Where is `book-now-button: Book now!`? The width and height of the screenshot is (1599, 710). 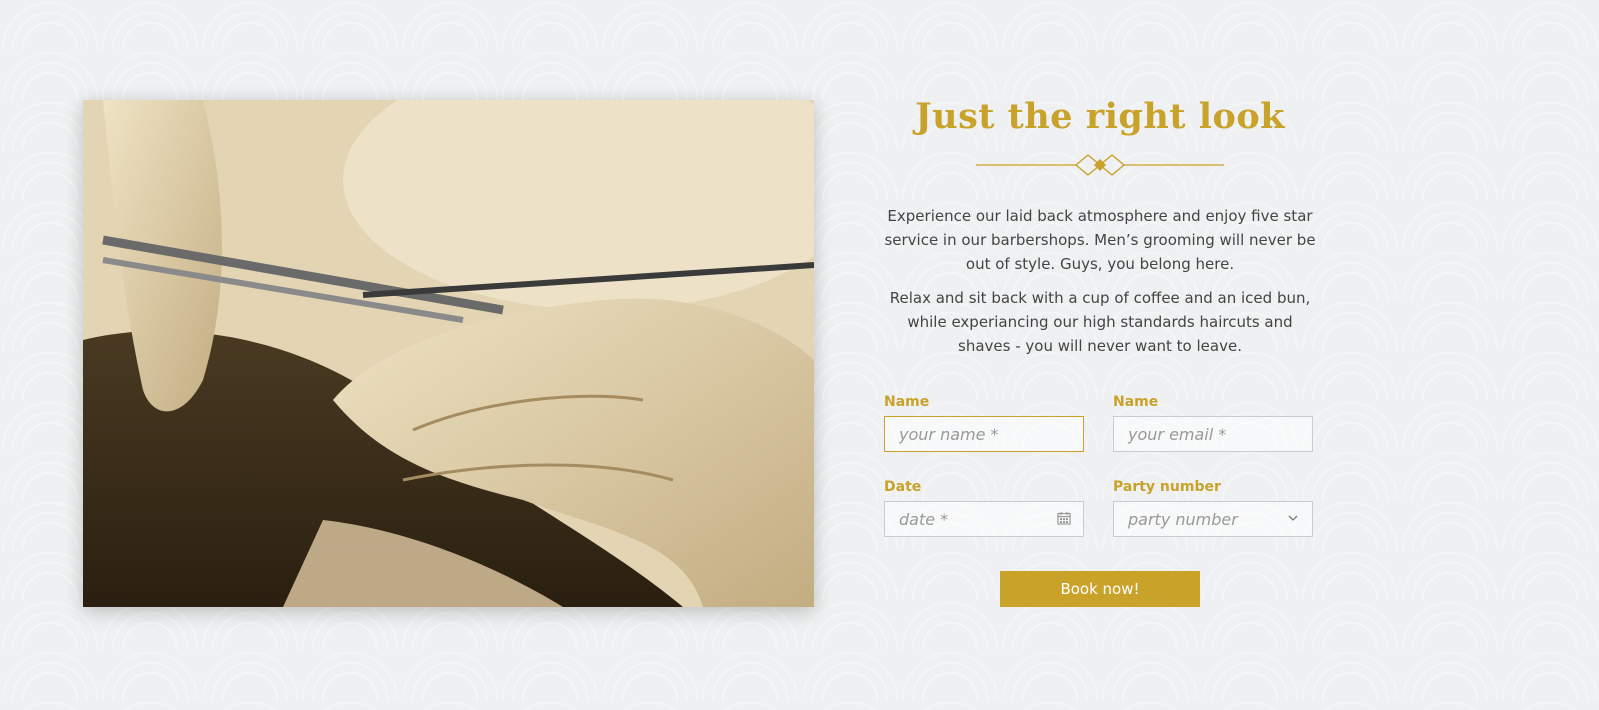
book-now-button: Book now! is located at coordinates (1100, 589).